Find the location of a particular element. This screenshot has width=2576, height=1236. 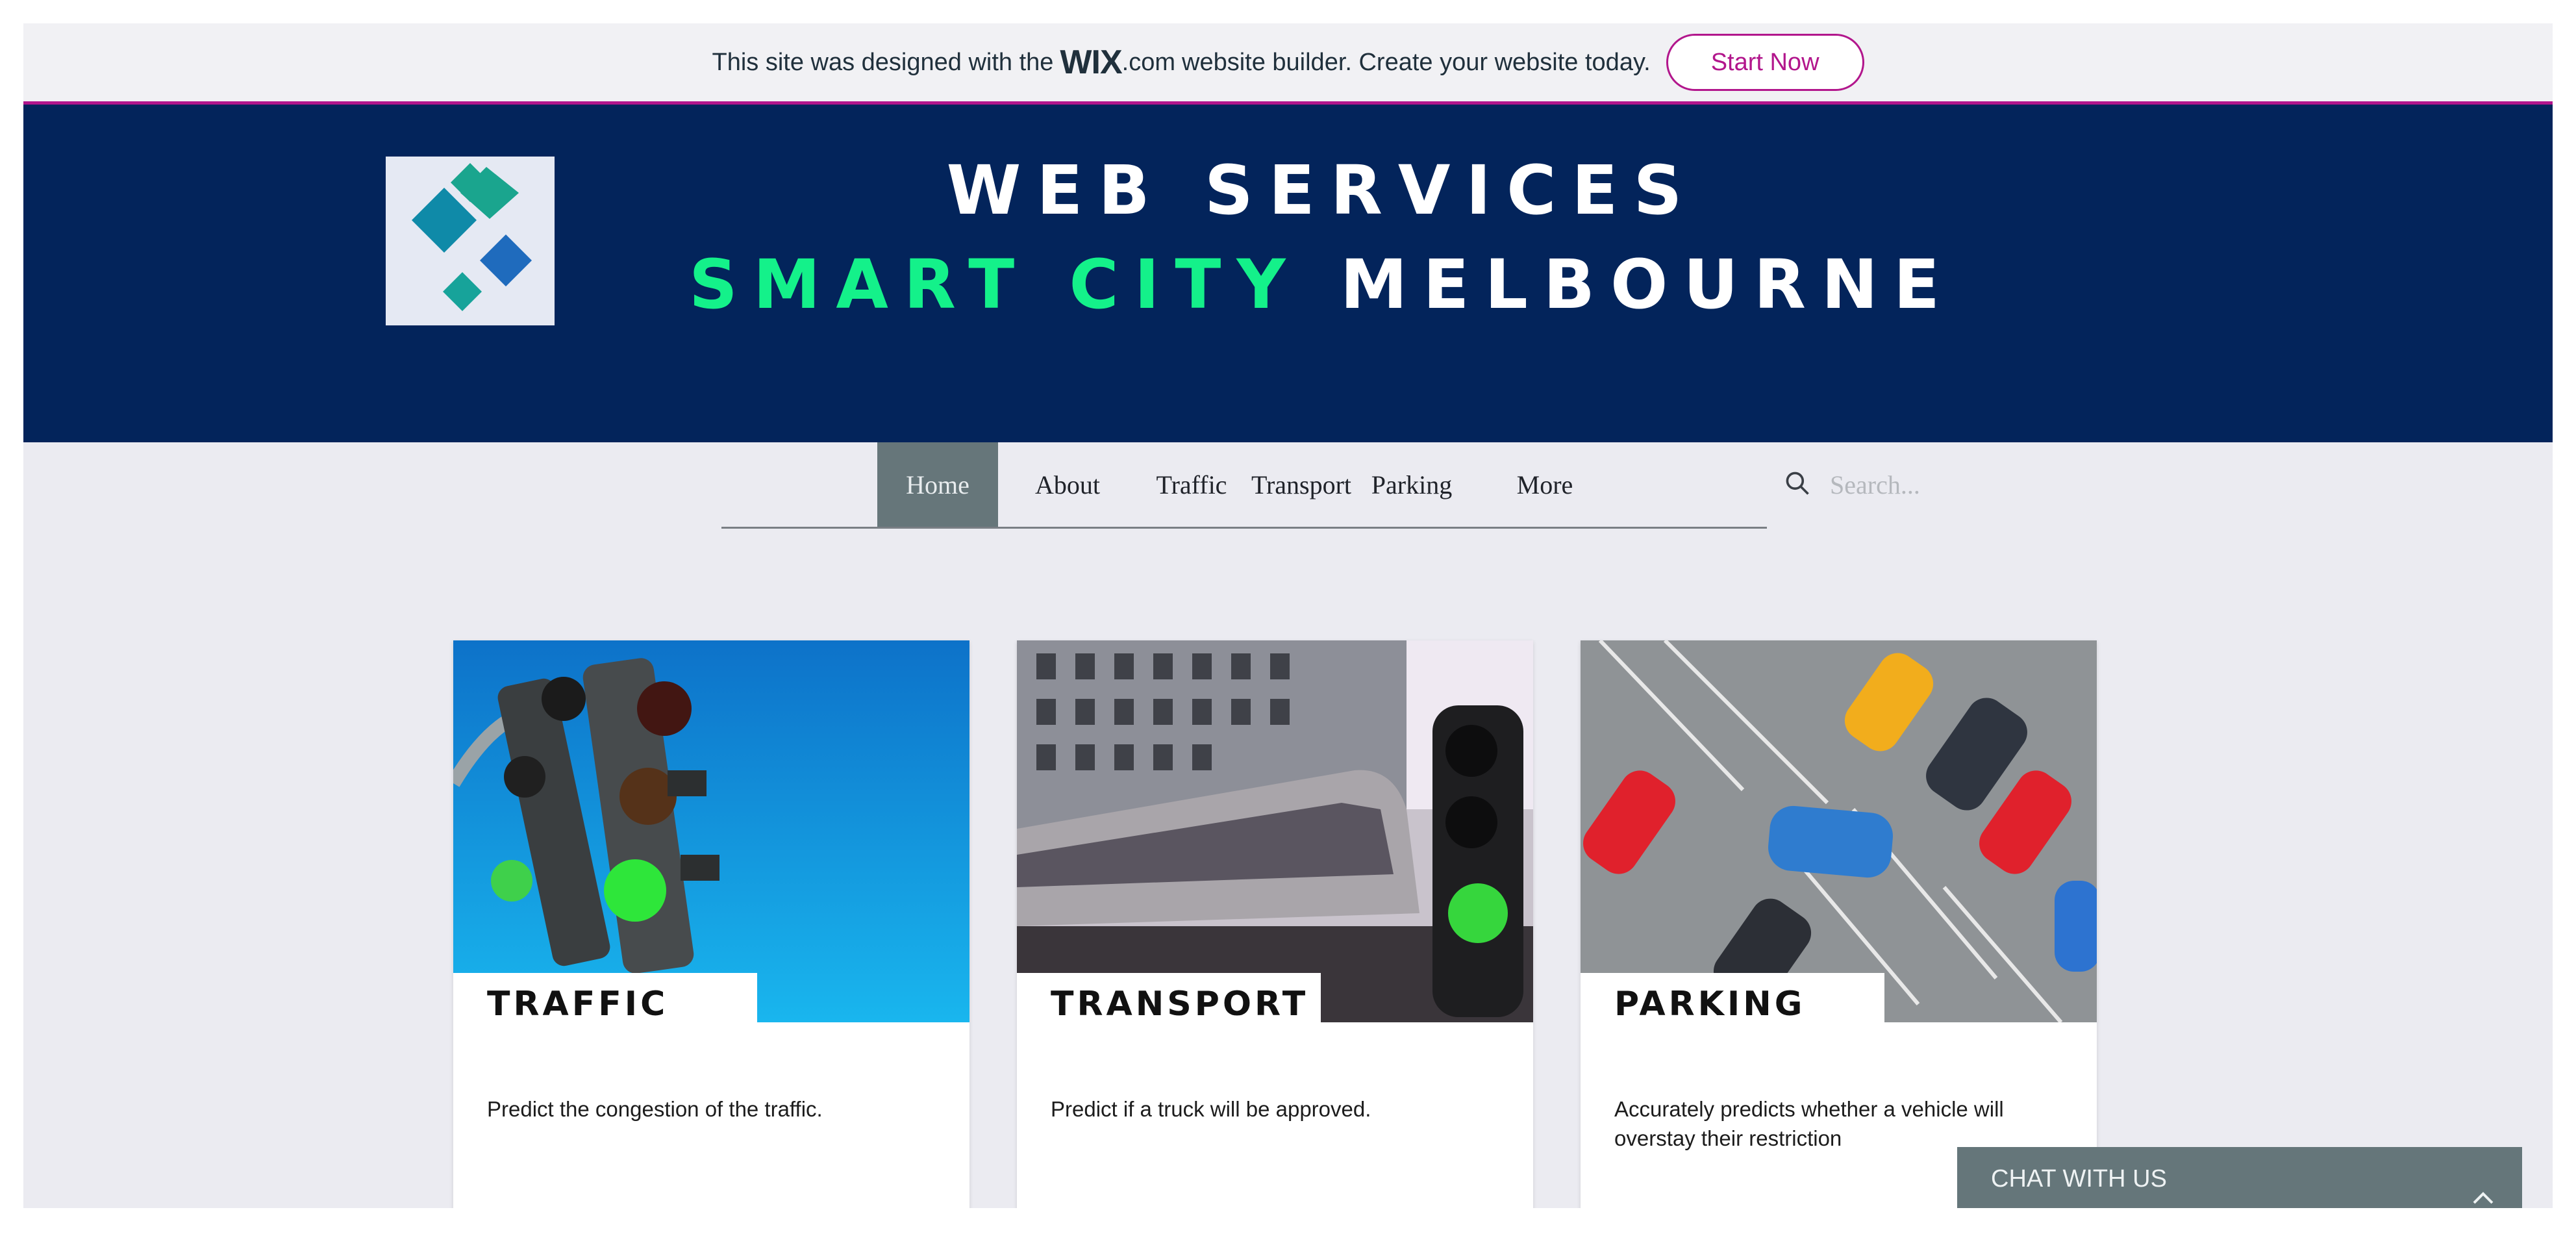

chevron-up-icon is located at coordinates (2483, 1197).